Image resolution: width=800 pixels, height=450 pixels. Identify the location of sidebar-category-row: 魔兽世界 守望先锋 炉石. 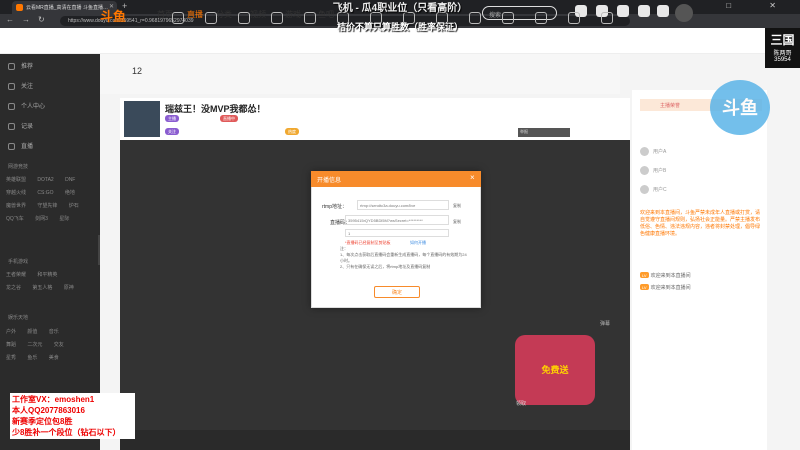
(42, 205).